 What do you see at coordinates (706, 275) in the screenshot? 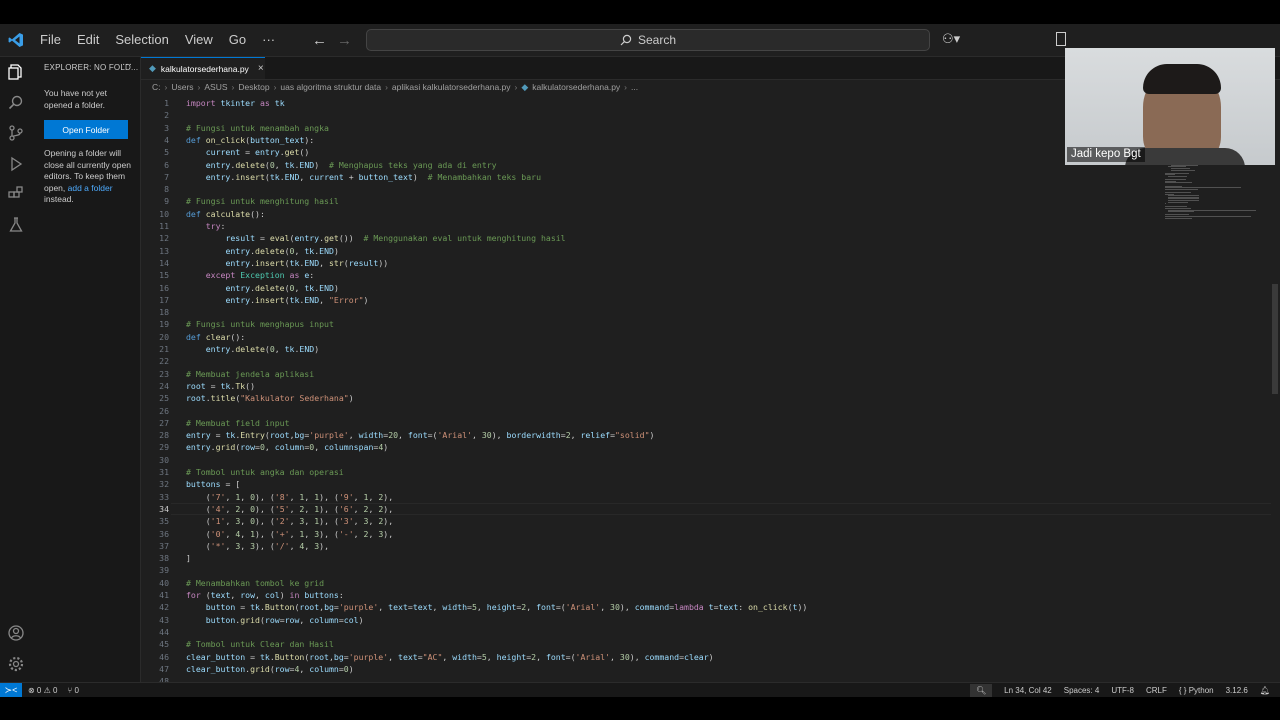
I see `code-line: 15 except Exception as e:` at bounding box center [706, 275].